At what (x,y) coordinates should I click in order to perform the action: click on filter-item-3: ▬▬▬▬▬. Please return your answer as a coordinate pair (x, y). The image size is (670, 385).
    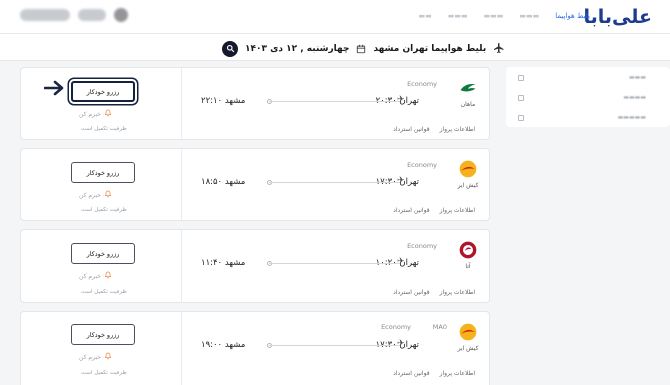
    Looking at the image, I should click on (632, 117).